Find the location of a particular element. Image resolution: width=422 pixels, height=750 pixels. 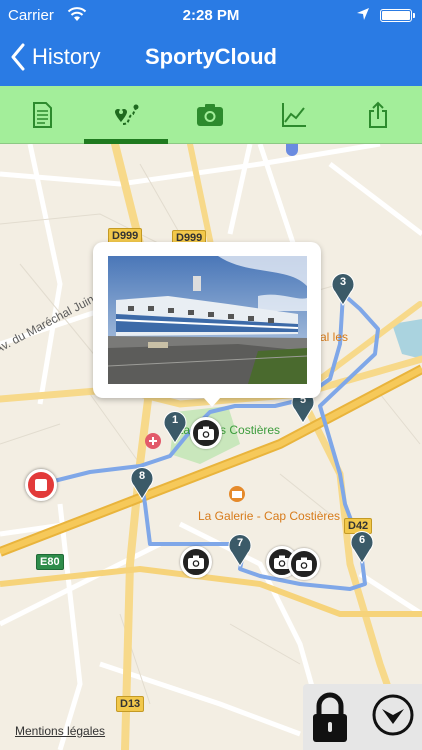

waypoint-number: 8 is located at coordinates (142, 476).